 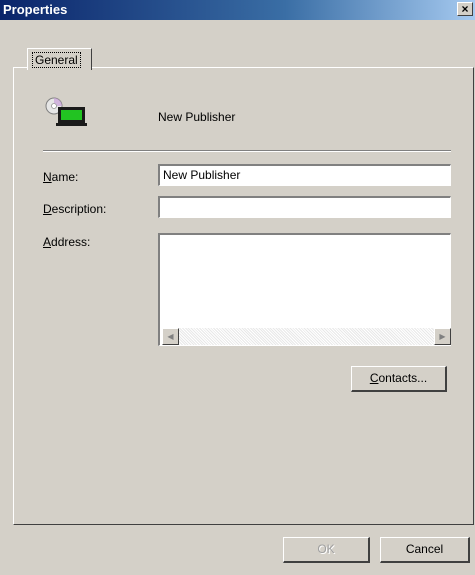 I want to click on publisher-computer-icon, so click(x=66, y=111).